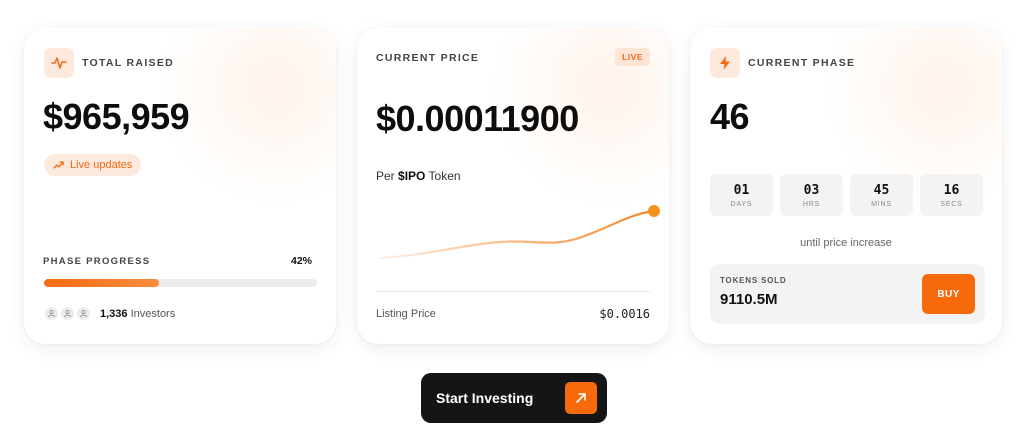  What do you see at coordinates (749, 299) in the screenshot?
I see `tokens-sold-value: 9110.5M` at bounding box center [749, 299].